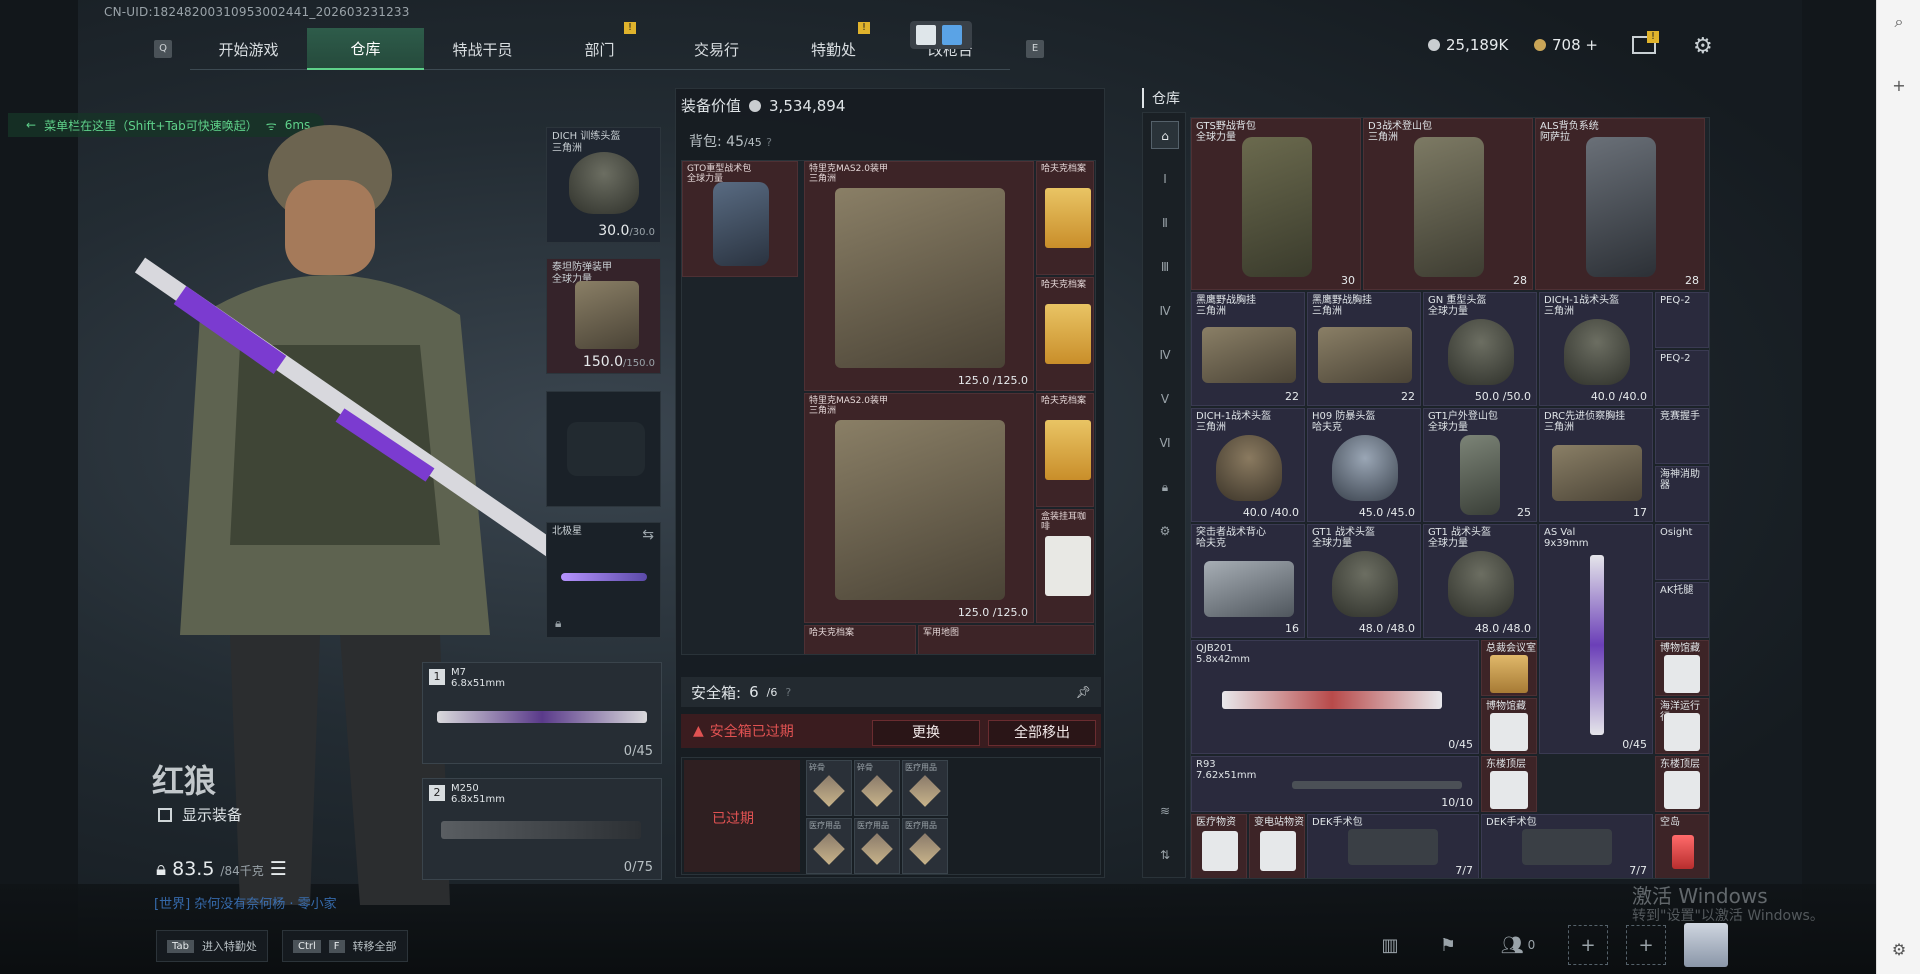 The height and width of the screenshot is (974, 1920). Describe the element at coordinates (1165, 223) in the screenshot. I see `tab-2-icon: Ⅱ` at that location.